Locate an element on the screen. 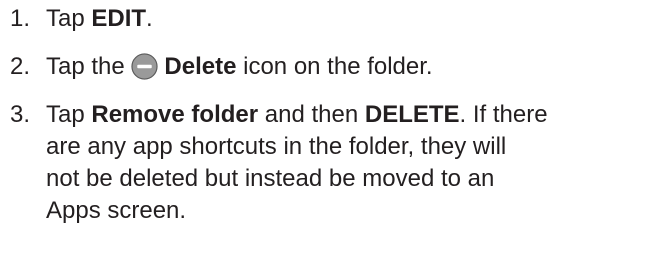 The height and width of the screenshot is (259, 647). step-number: 3. is located at coordinates (20, 114).